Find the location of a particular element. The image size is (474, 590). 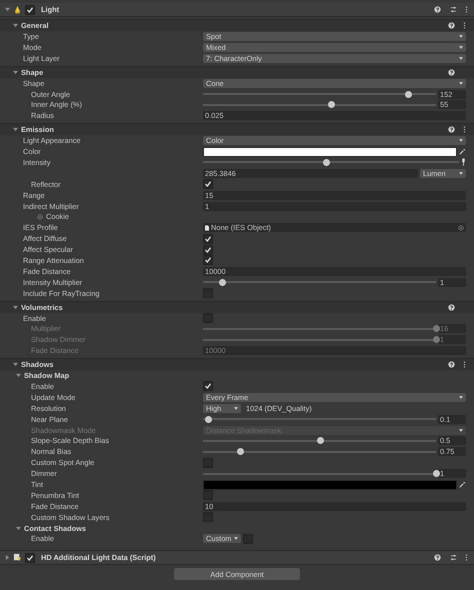

thermometer-icon is located at coordinates (463, 162).